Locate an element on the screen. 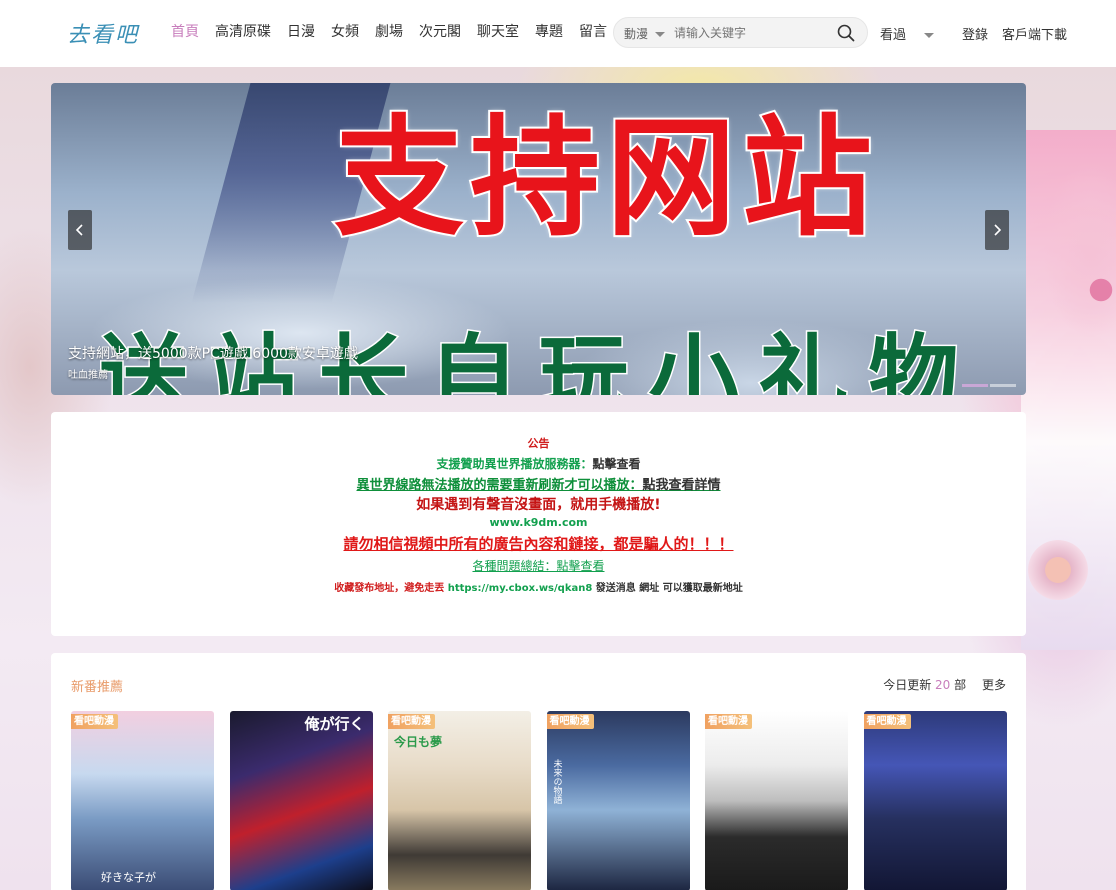  main-nav: 首頁 高清原碟 日漫 女頻 劇場 次元閣 聊天室 專題 留言 導航 is located at coordinates (419, 32).